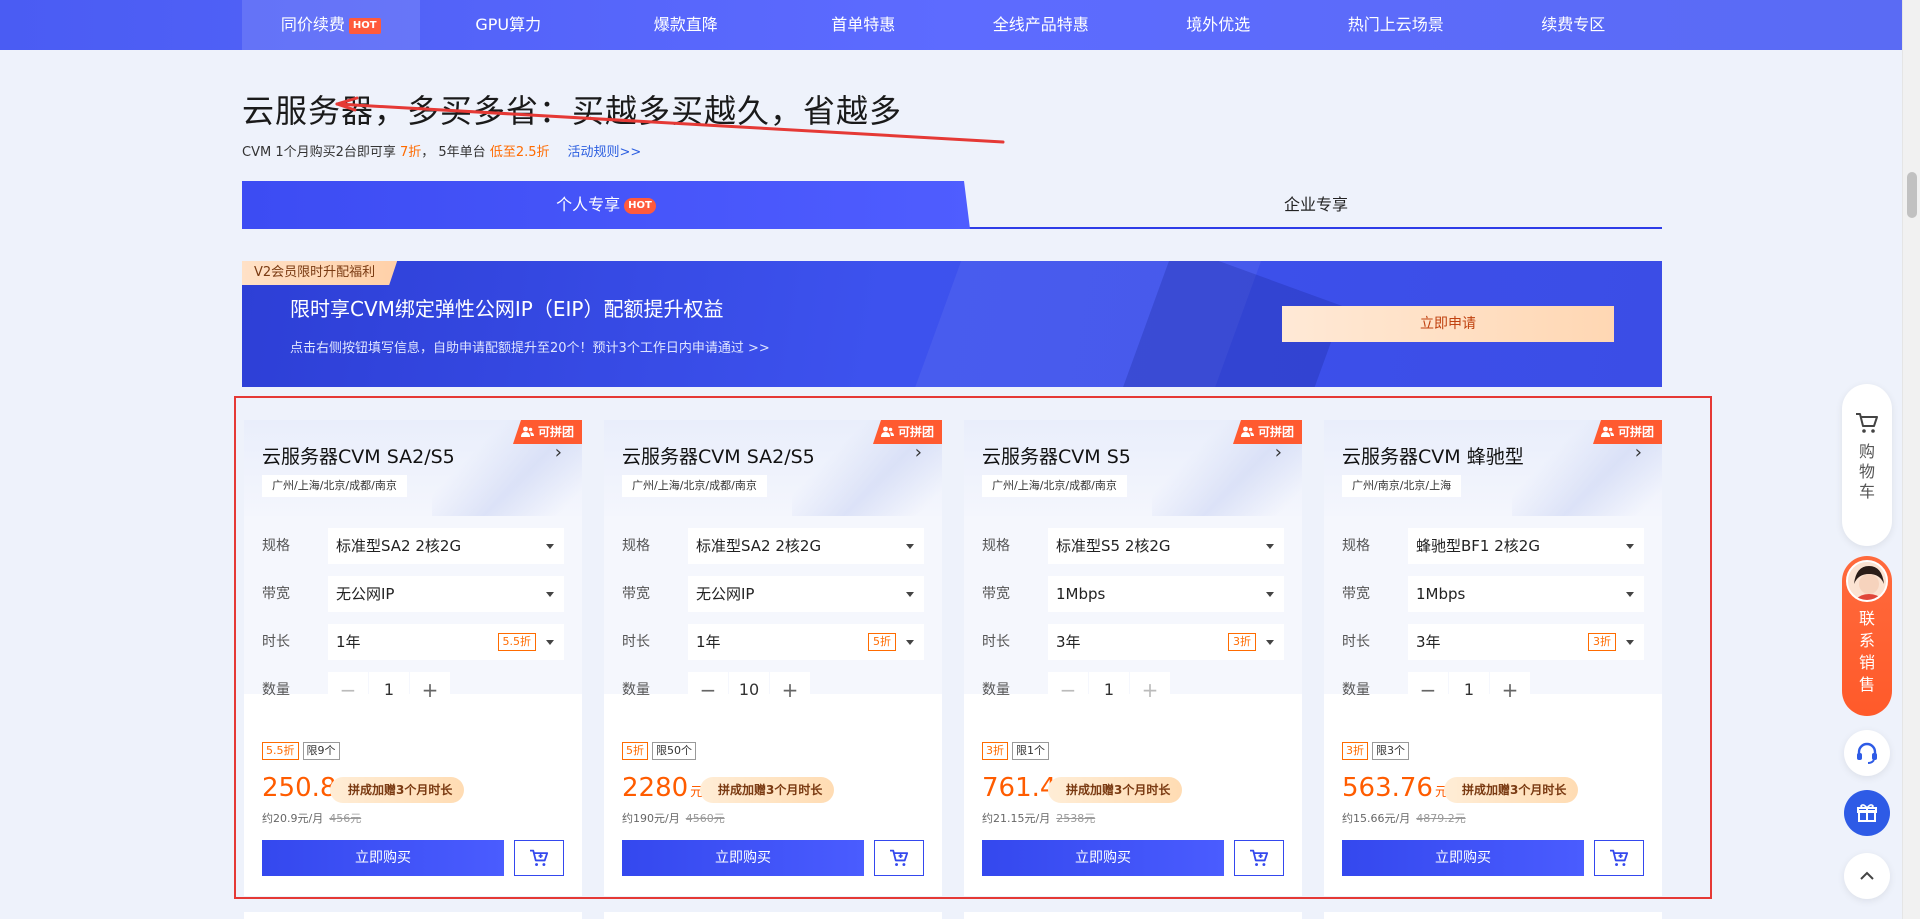  What do you see at coordinates (1076, 818) in the screenshot?
I see `original-price: 2538元` at bounding box center [1076, 818].